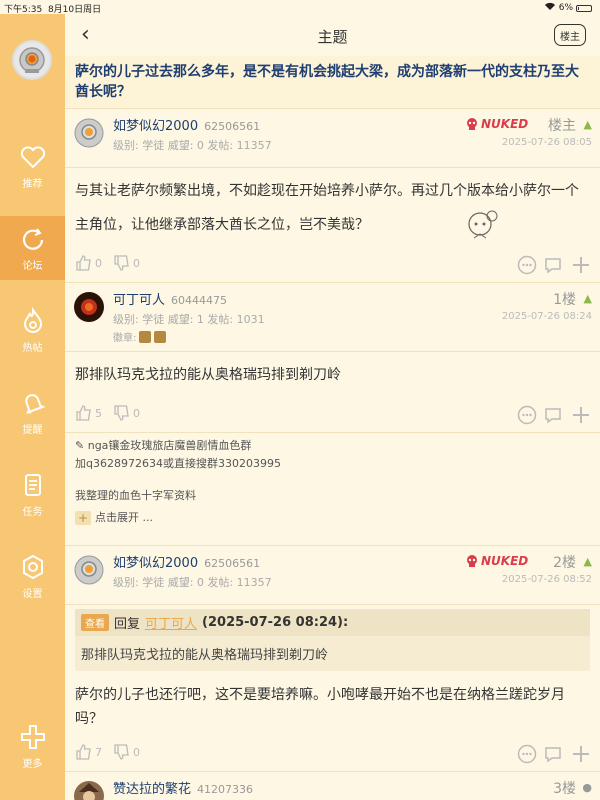 Image resolution: width=600 pixels, height=800 pixels. I want to click on sidebar-item-recommend: 推荐, so click(32, 166).